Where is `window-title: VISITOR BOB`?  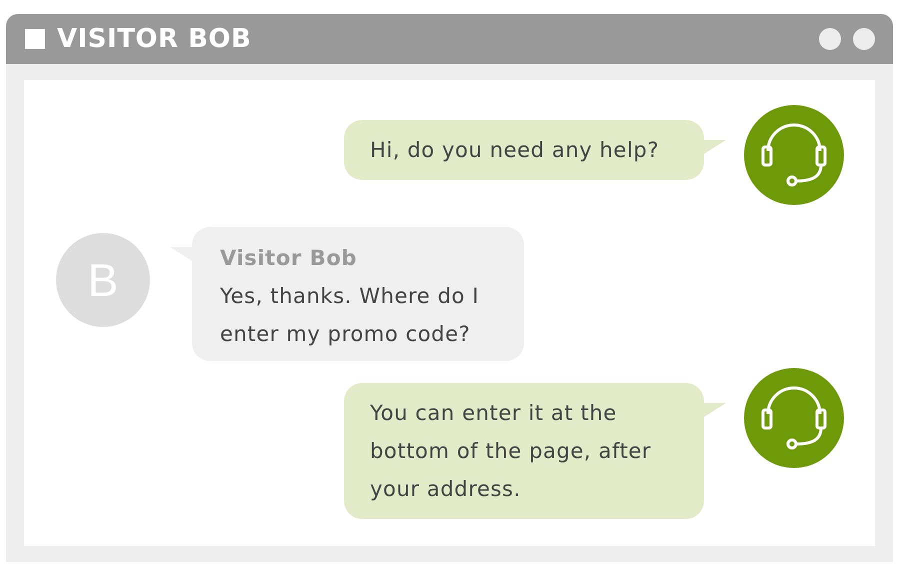 window-title: VISITOR BOB is located at coordinates (154, 39).